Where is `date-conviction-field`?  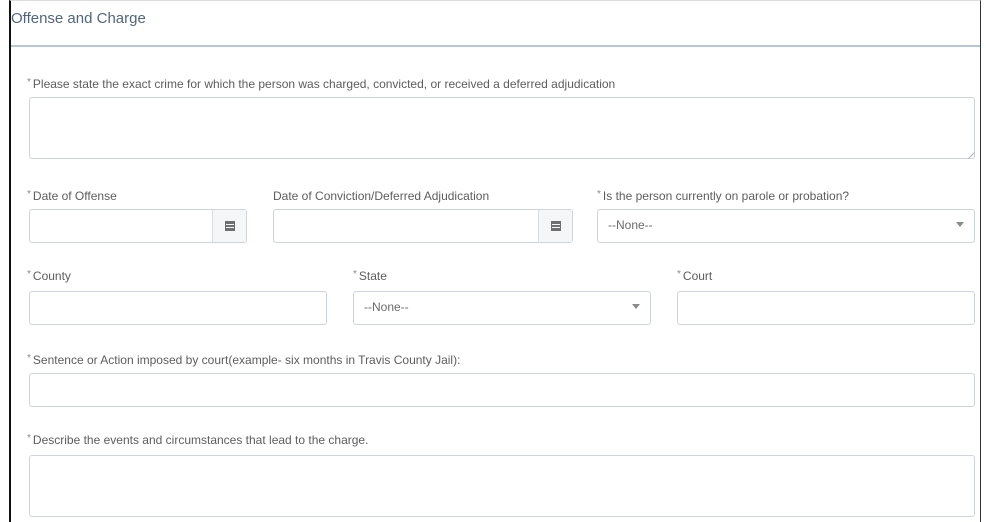
date-conviction-field is located at coordinates (423, 226).